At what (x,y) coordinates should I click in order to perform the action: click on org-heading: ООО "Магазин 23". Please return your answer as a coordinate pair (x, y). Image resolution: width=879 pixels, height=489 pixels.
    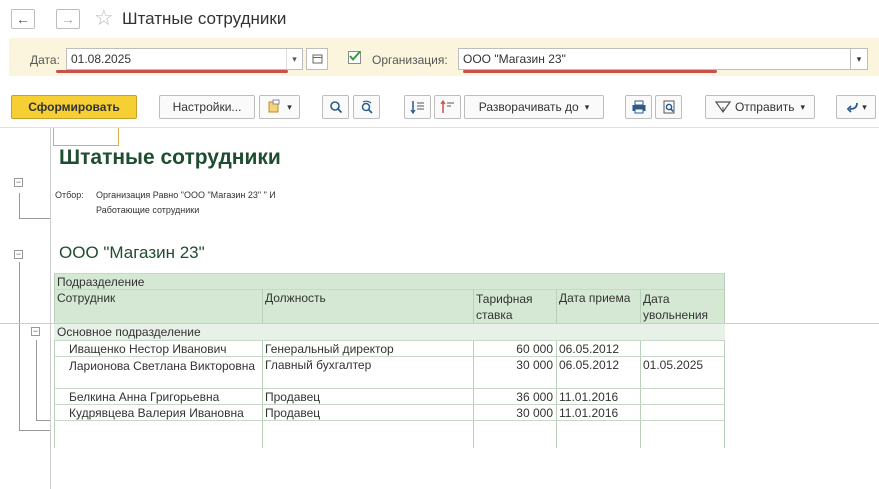
    Looking at the image, I should click on (132, 252).